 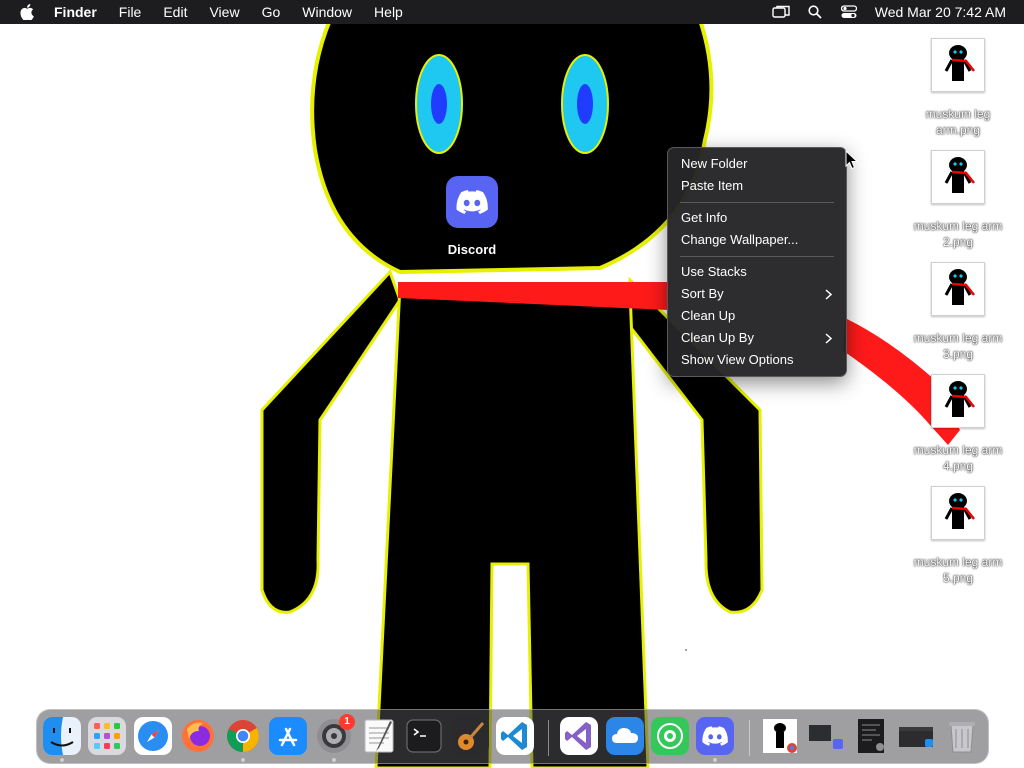 What do you see at coordinates (271, 12) in the screenshot?
I see `menu-go: Go` at bounding box center [271, 12].